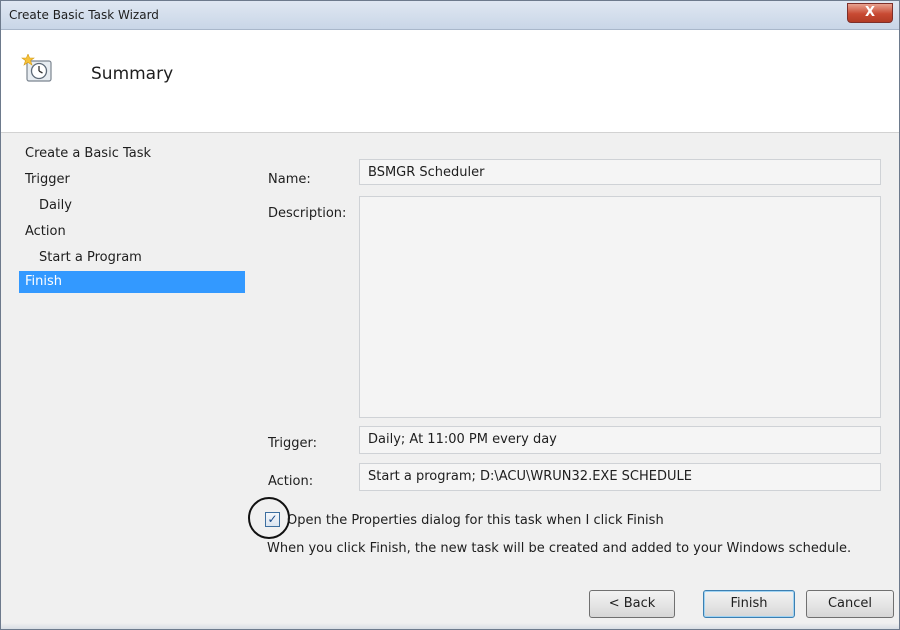  Describe the element at coordinates (620, 440) in the screenshot. I see `trigger-field: Daily; At 11:00 PM every day` at that location.